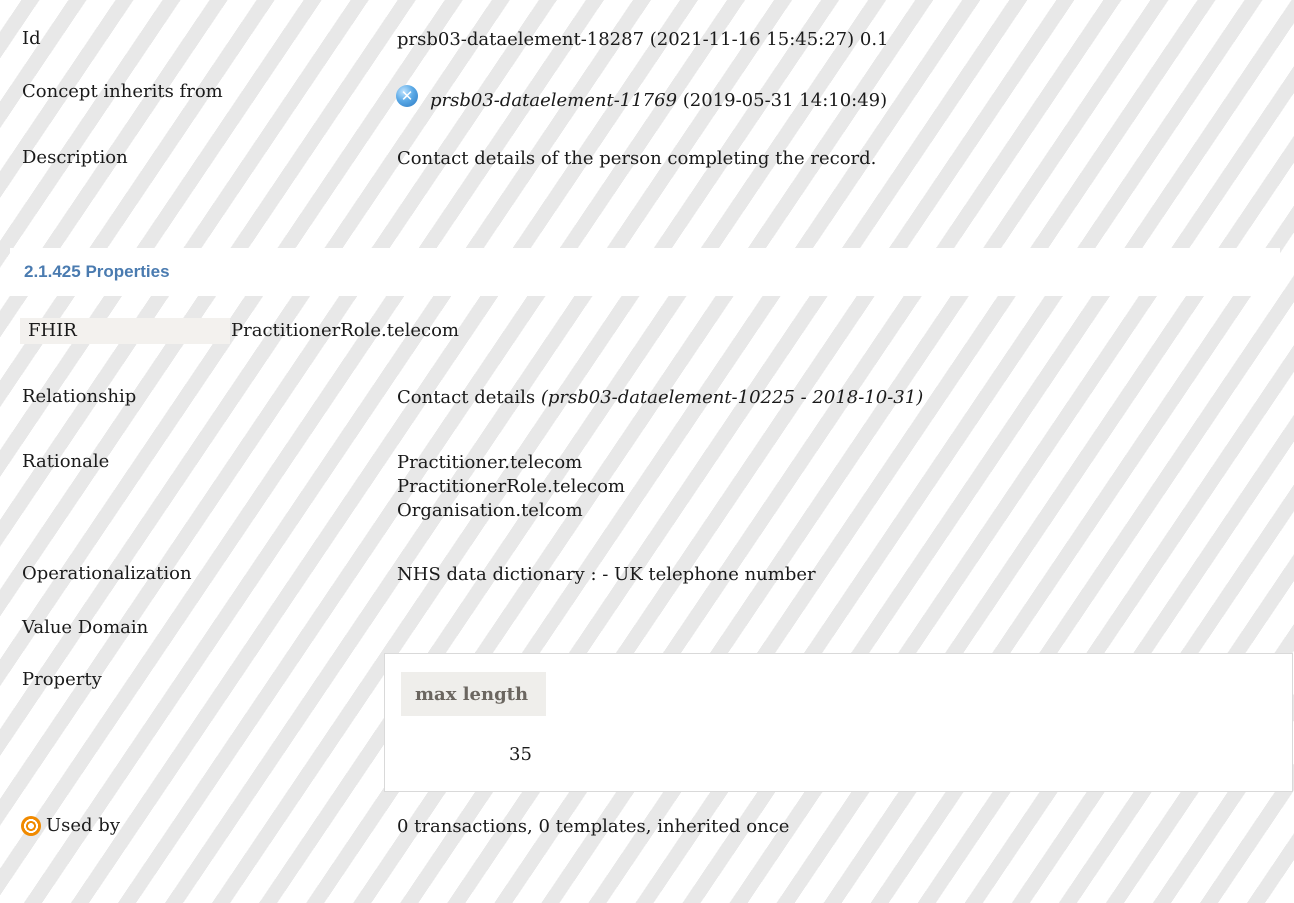 This screenshot has height=903, width=1294. What do you see at coordinates (490, 462) in the screenshot?
I see `rationale-line: Practitioner.telecom` at bounding box center [490, 462].